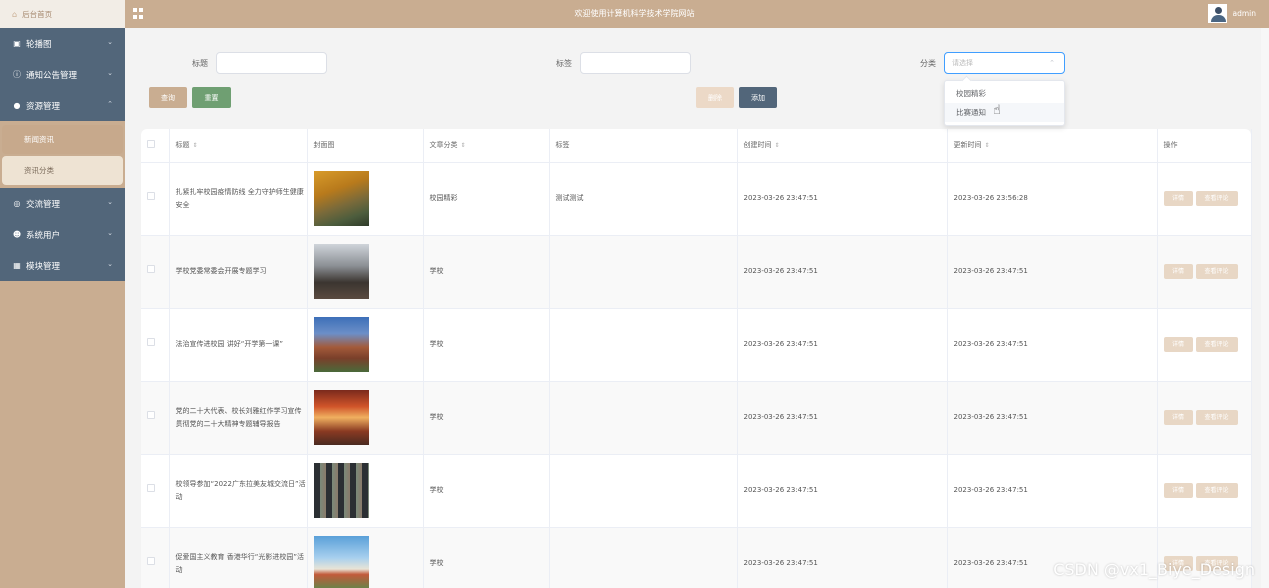  Describe the element at coordinates (238, 345) in the screenshot. I see `row-title: 法治宣传进校园 讲好“开学第一课”` at that location.